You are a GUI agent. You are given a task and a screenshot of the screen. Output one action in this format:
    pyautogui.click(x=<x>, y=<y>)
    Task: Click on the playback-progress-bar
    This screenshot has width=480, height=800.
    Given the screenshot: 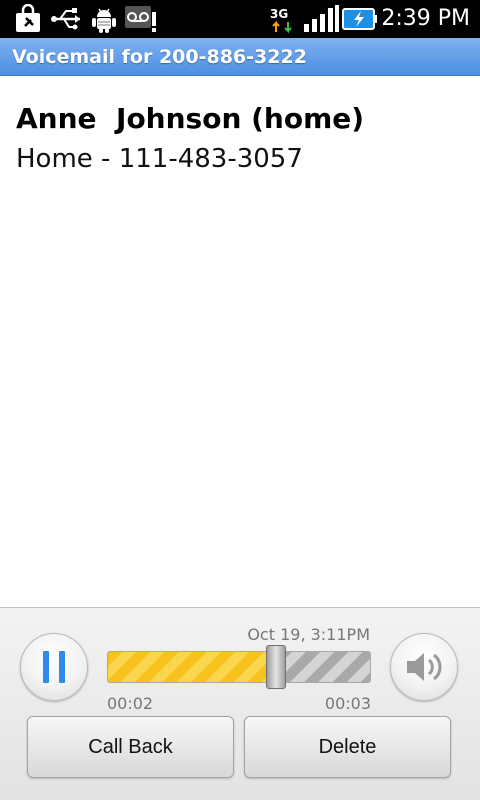 What is the action you would take?
    pyautogui.click(x=239, y=667)
    